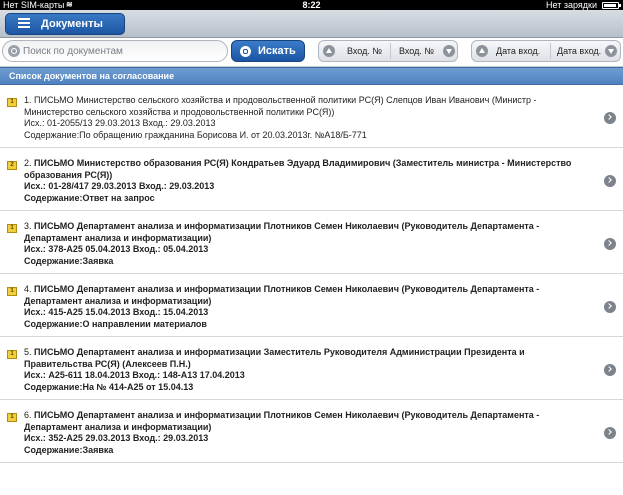 The image size is (623, 495). What do you see at coordinates (28, 100) in the screenshot?
I see `item-number: 1.` at bounding box center [28, 100].